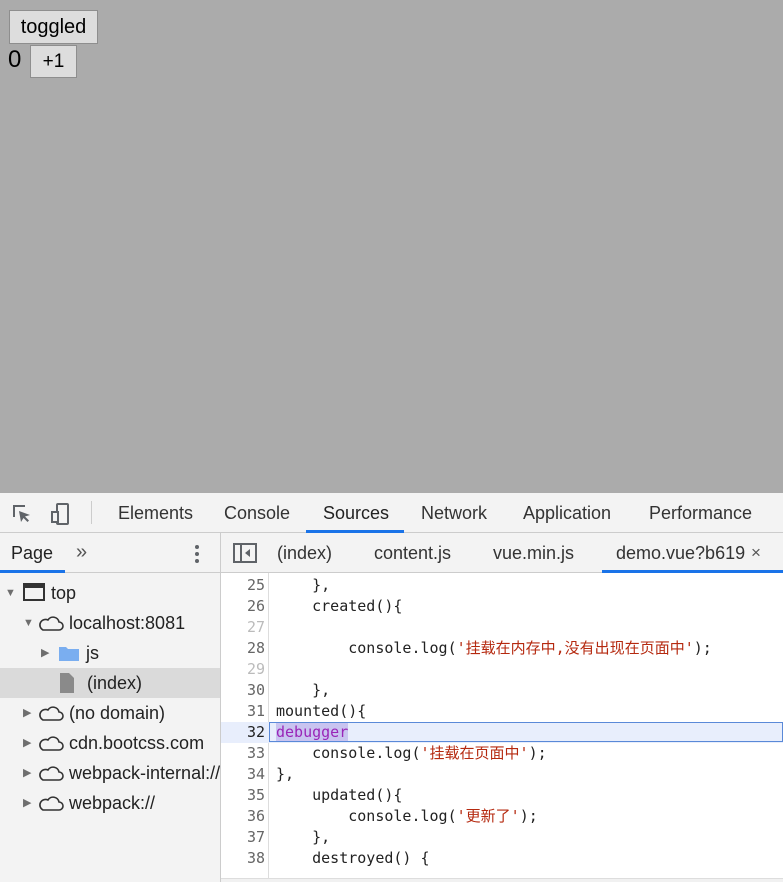 The height and width of the screenshot is (882, 783). I want to click on code-line: 38 destroyed() {, so click(502, 858).